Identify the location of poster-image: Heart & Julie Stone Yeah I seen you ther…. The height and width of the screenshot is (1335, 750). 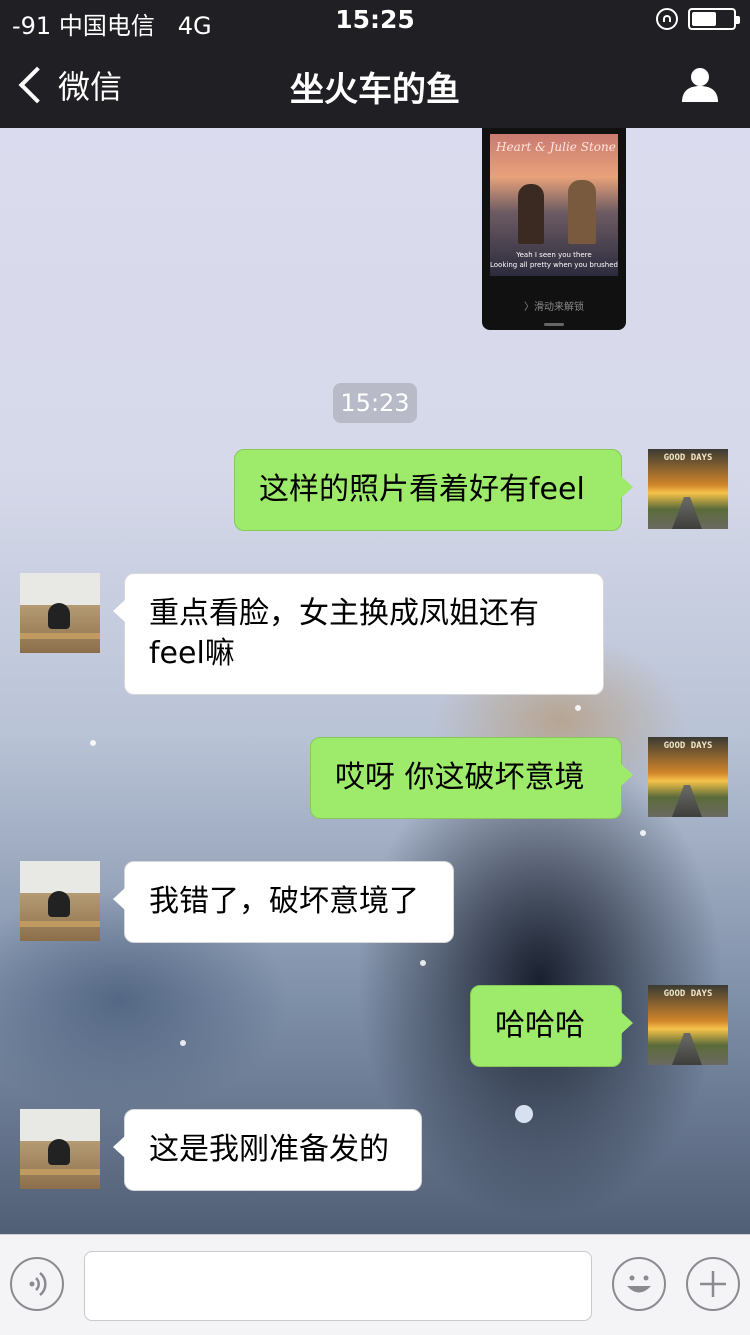
(554, 205).